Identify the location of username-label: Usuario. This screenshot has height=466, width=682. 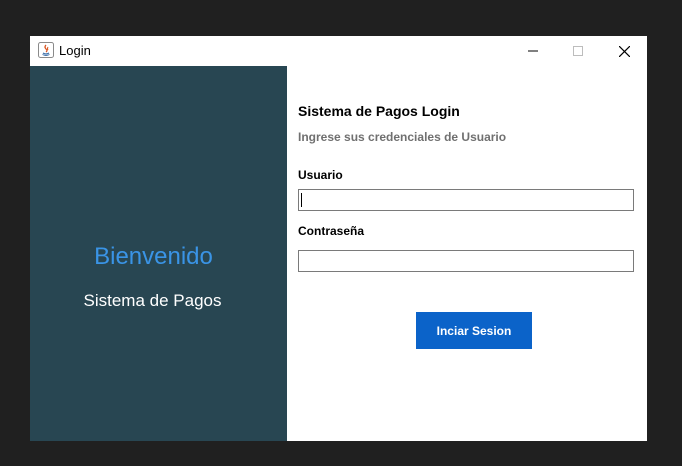
(320, 175).